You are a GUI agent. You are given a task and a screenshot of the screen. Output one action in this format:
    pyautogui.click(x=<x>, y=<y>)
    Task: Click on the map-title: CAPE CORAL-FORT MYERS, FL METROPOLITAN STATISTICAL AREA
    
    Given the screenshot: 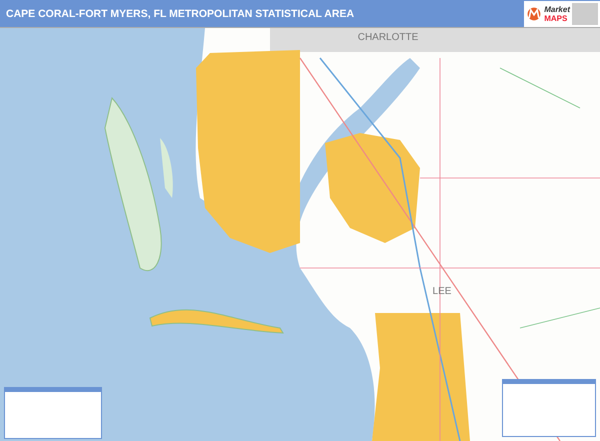 What is the action you would take?
    pyautogui.click(x=180, y=14)
    